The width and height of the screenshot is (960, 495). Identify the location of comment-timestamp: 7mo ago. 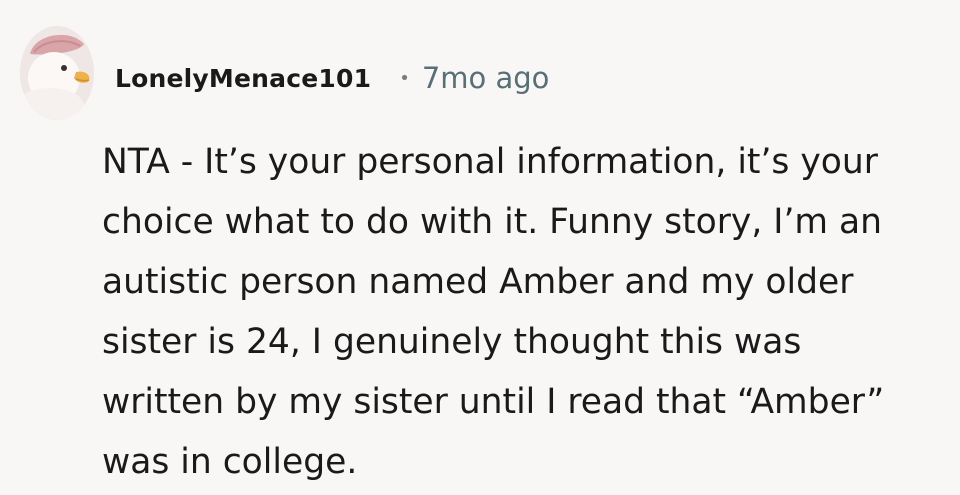
(486, 78).